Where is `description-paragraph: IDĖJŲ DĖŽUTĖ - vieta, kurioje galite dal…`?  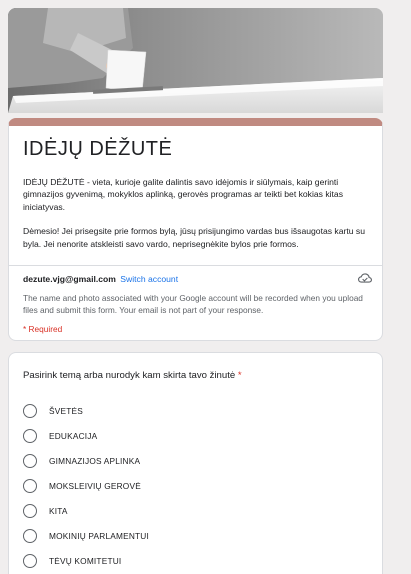 description-paragraph: IDĖJŲ DĖŽUTĖ - vieta, kurioje galite dal… is located at coordinates (183, 194).